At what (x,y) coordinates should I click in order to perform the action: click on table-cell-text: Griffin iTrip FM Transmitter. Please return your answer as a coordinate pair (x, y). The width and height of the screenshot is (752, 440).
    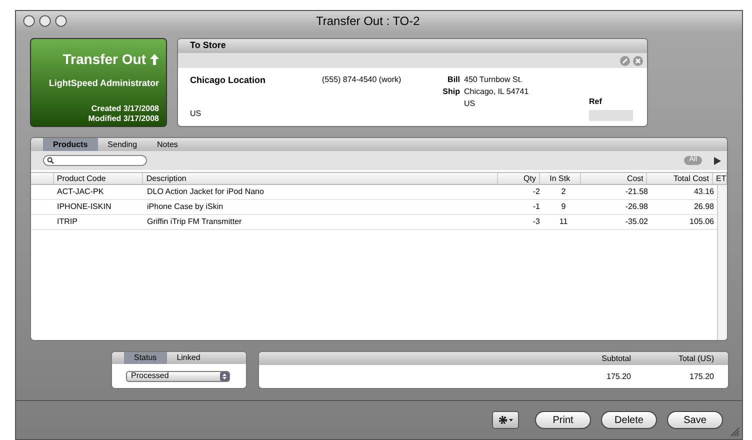
    Looking at the image, I should click on (194, 222).